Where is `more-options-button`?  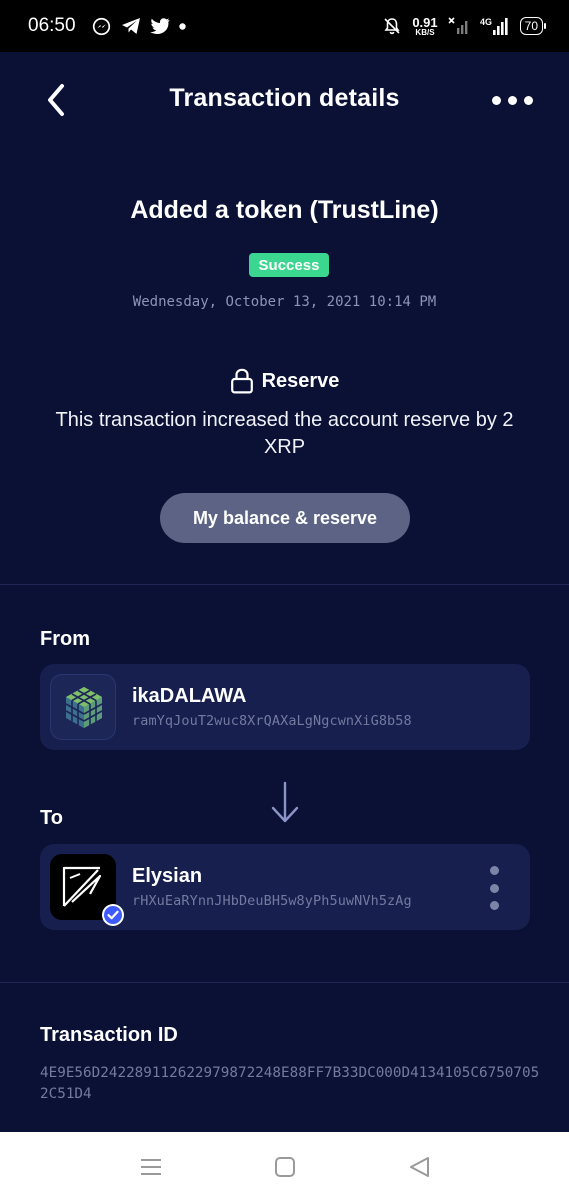
more-options-button is located at coordinates (514, 100).